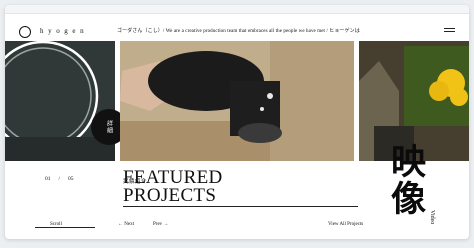 The width and height of the screenshot is (474, 248). I want to click on logo-circle-icon, so click(25, 32).